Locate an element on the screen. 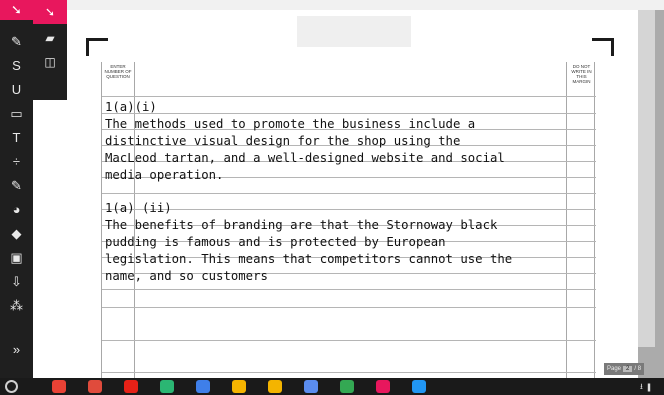  keep-icon is located at coordinates (239, 386).